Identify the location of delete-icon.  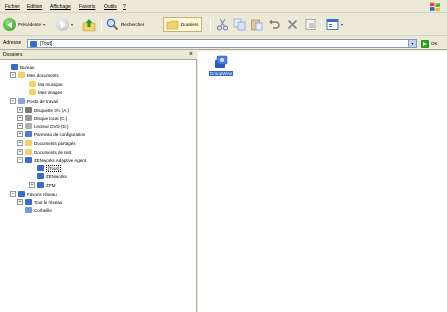
(292, 24).